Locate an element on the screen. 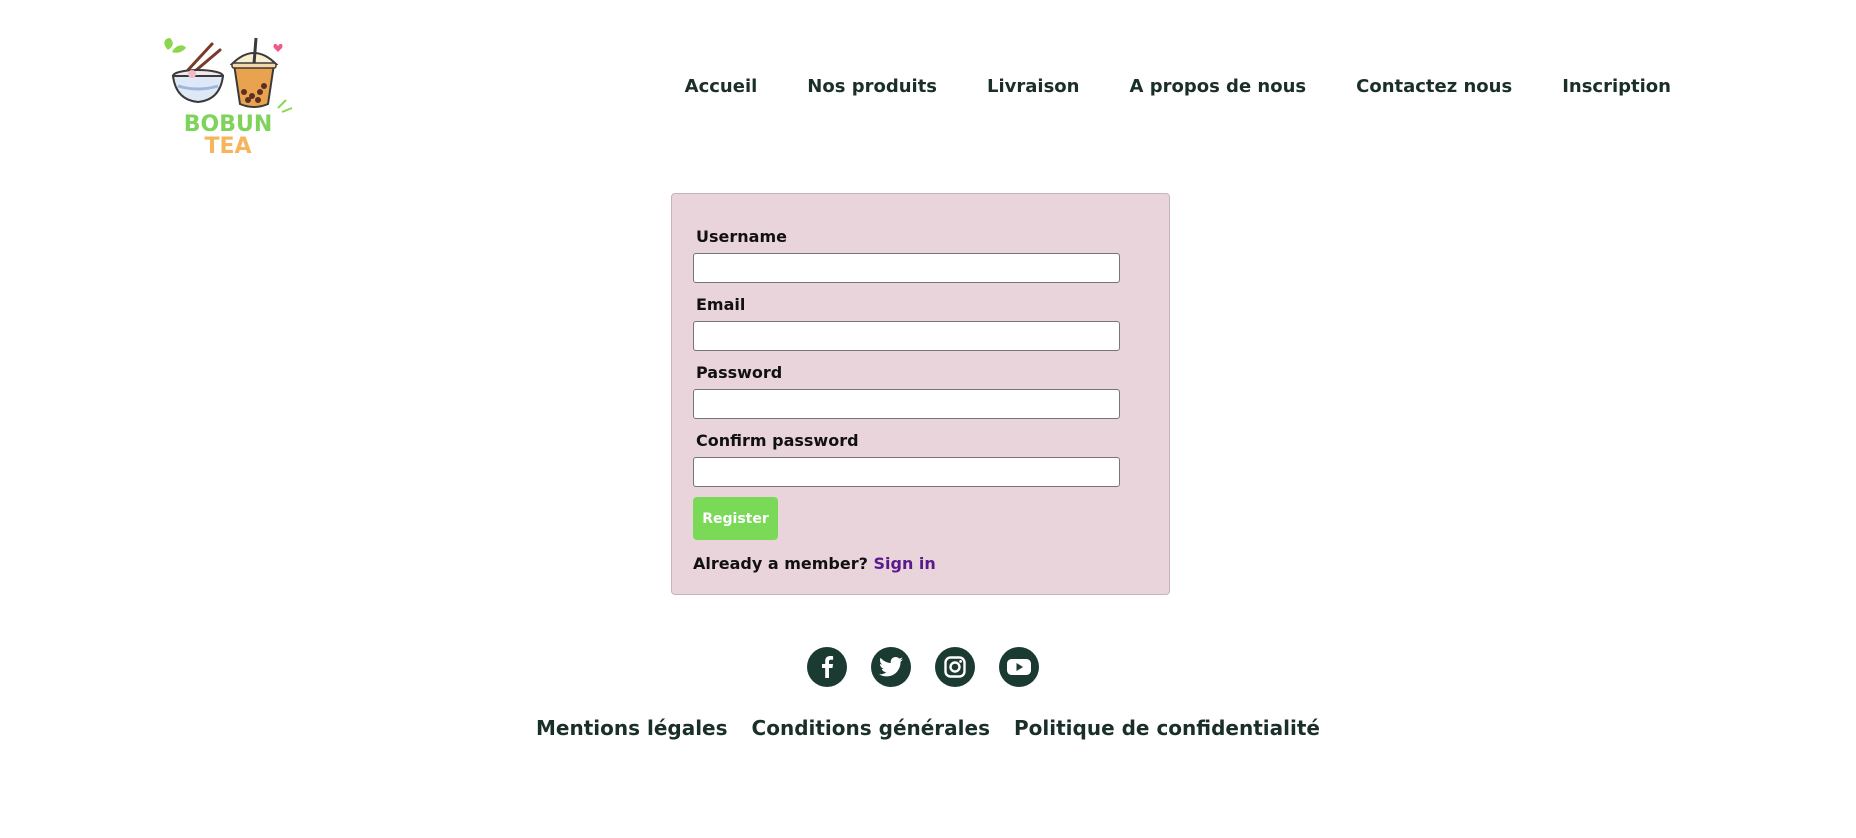  nav-item-nos-produits: Nos produits is located at coordinates (872, 86).